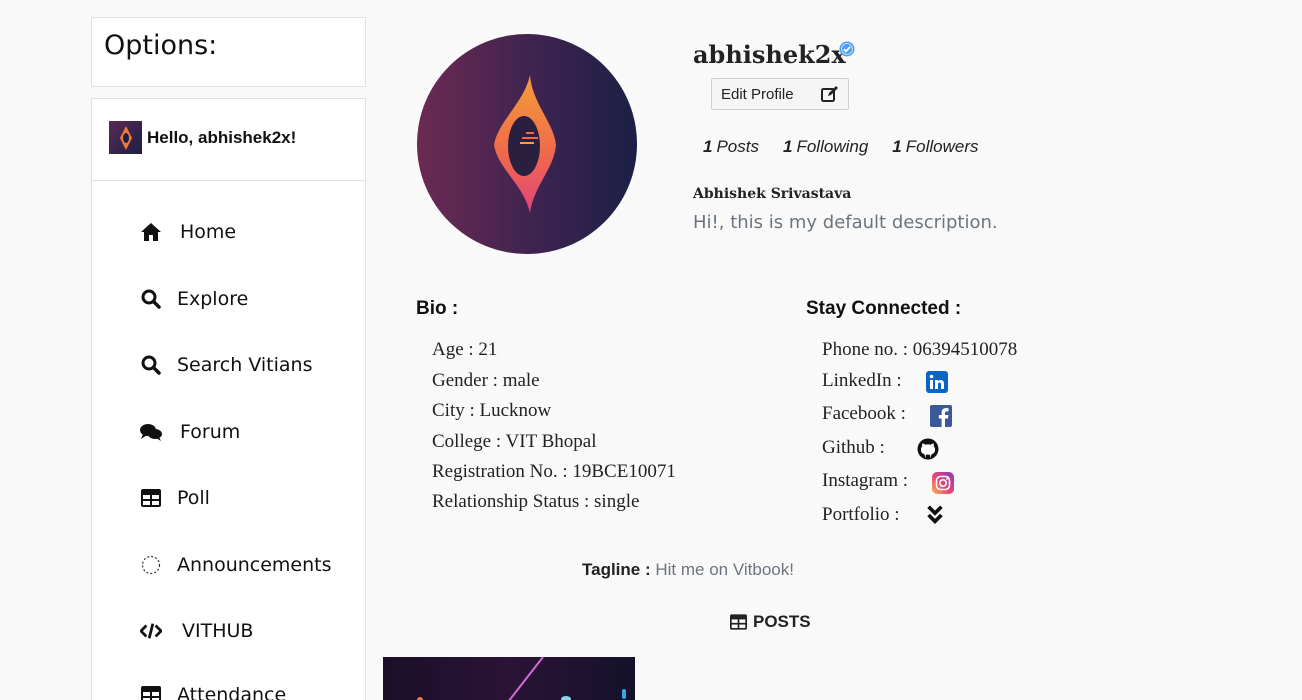 Image resolution: width=1302 pixels, height=700 pixels. What do you see at coordinates (228, 52) in the screenshot?
I see `options-panel: Options:` at bounding box center [228, 52].